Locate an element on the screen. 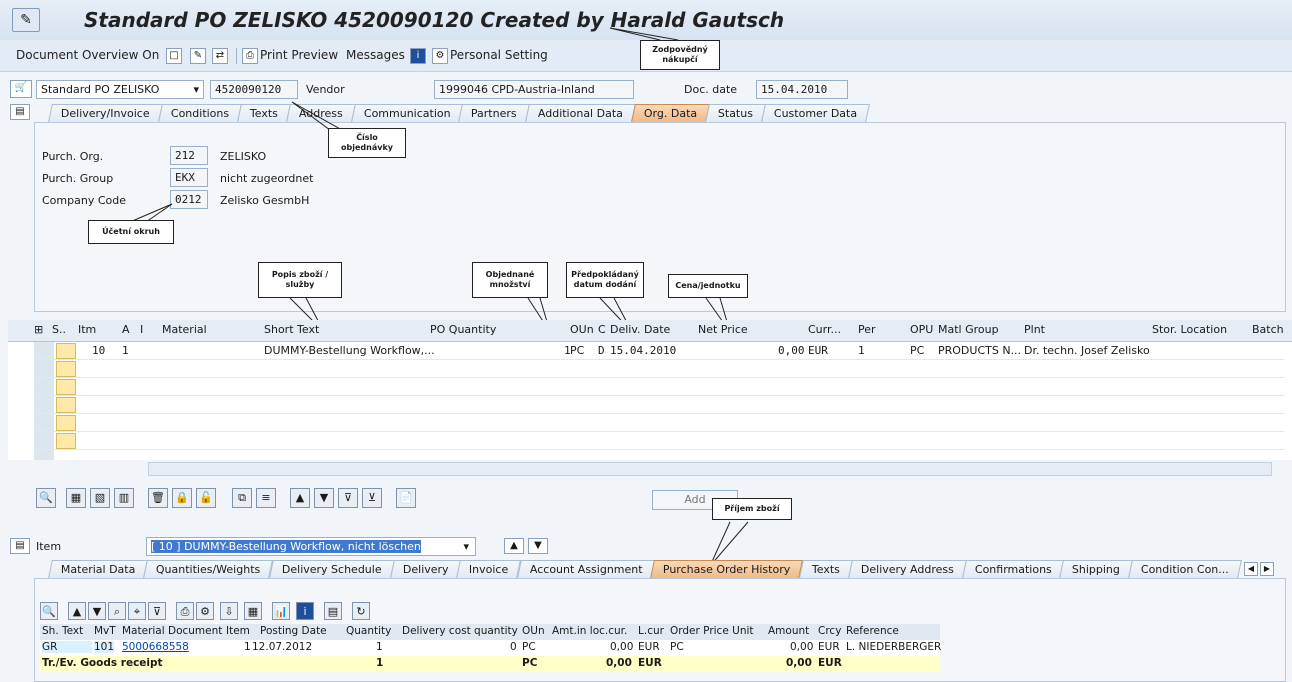  deselect-all-icon: ▧ is located at coordinates (100, 498).